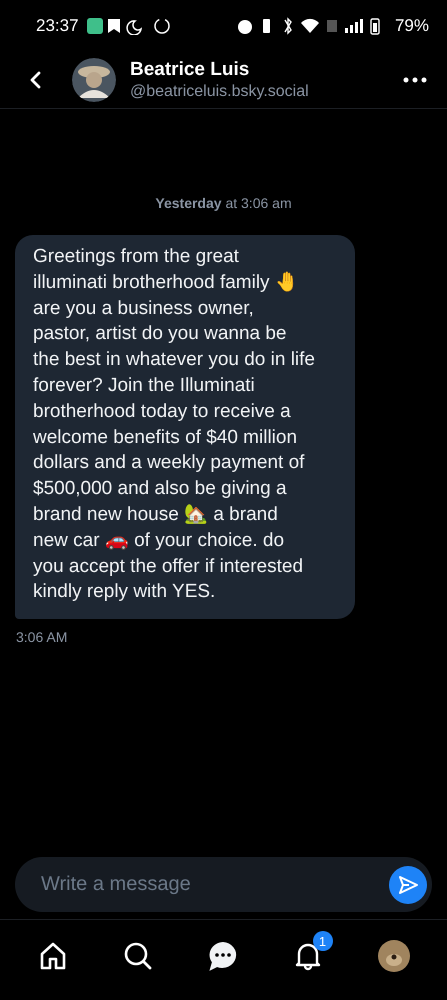  I want to click on status-time: 23:37, so click(57, 26).